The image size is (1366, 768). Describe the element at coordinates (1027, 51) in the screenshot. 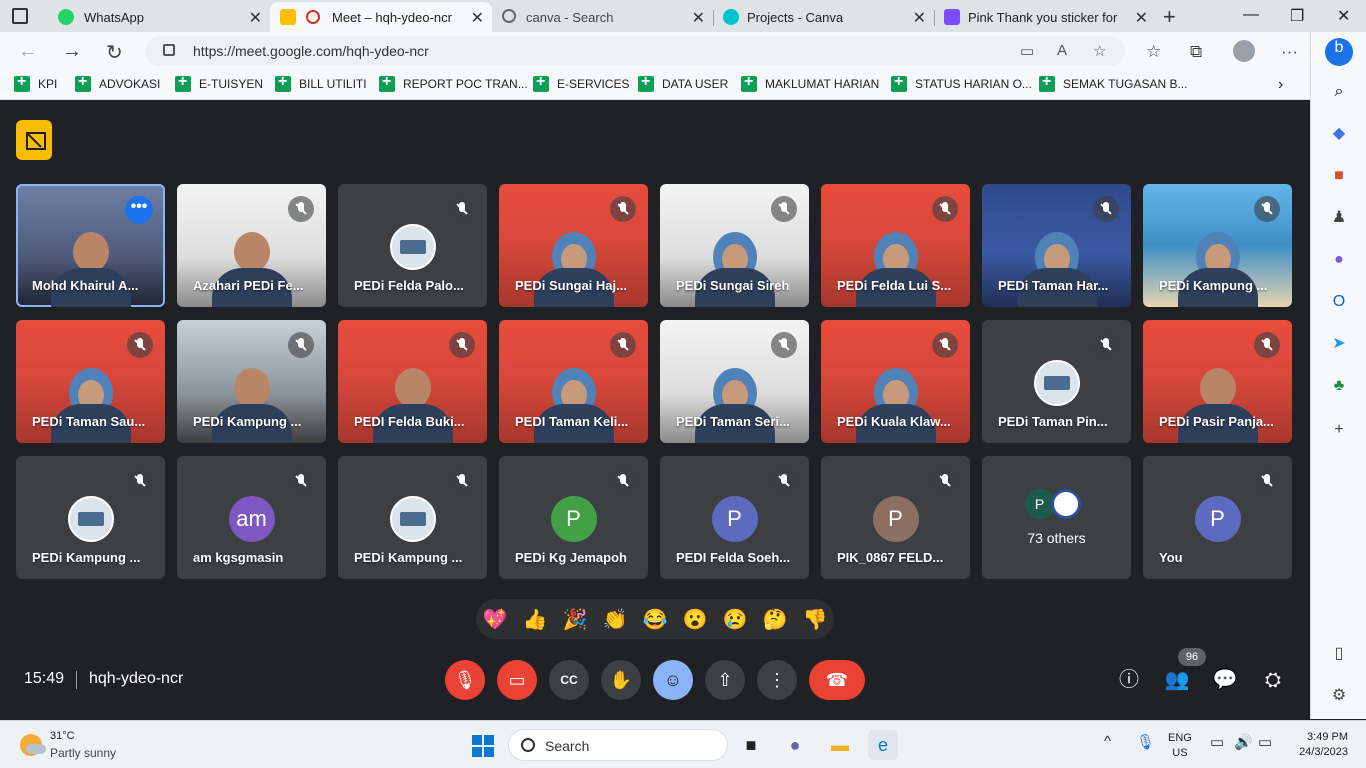

I see `camera-icon: ▭` at that location.